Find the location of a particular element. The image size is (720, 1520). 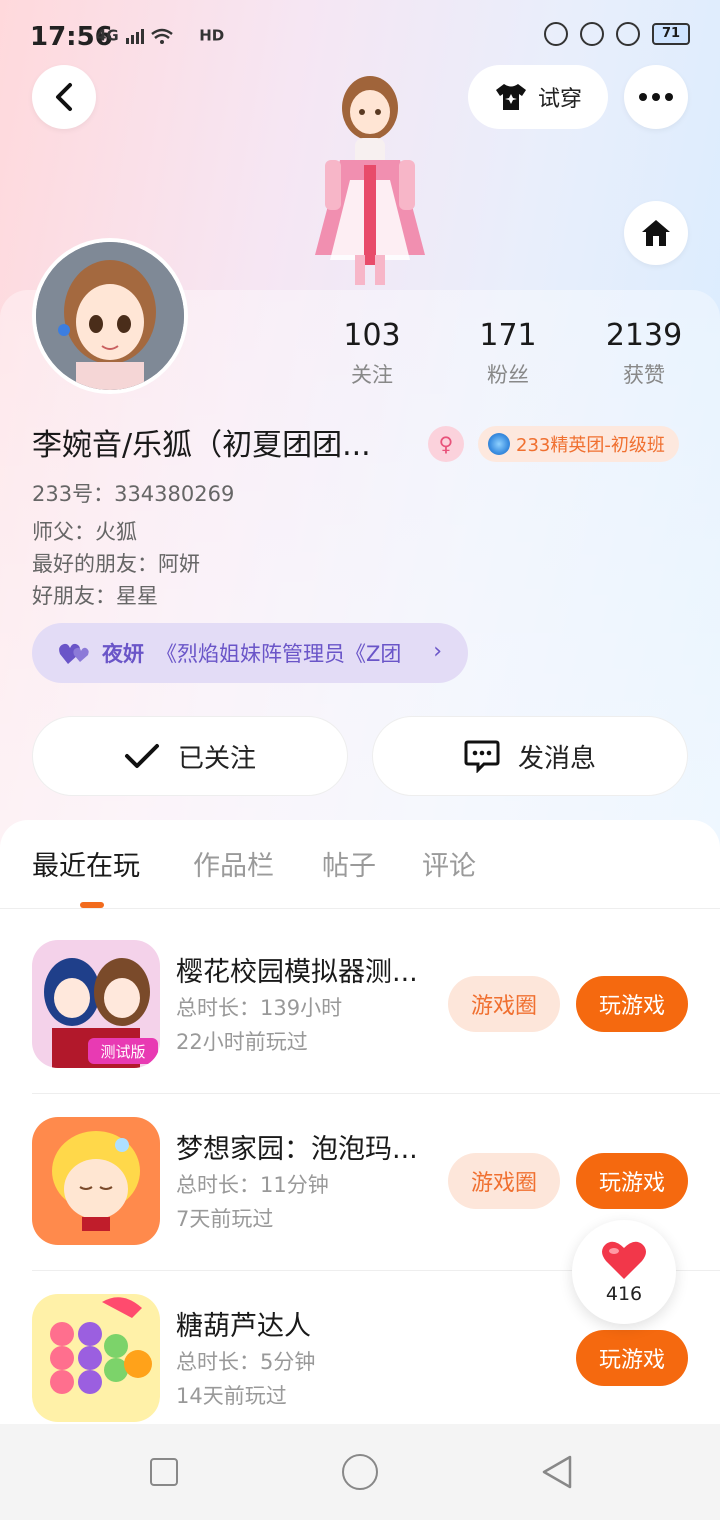

like-button: 416 is located at coordinates (624, 1272).